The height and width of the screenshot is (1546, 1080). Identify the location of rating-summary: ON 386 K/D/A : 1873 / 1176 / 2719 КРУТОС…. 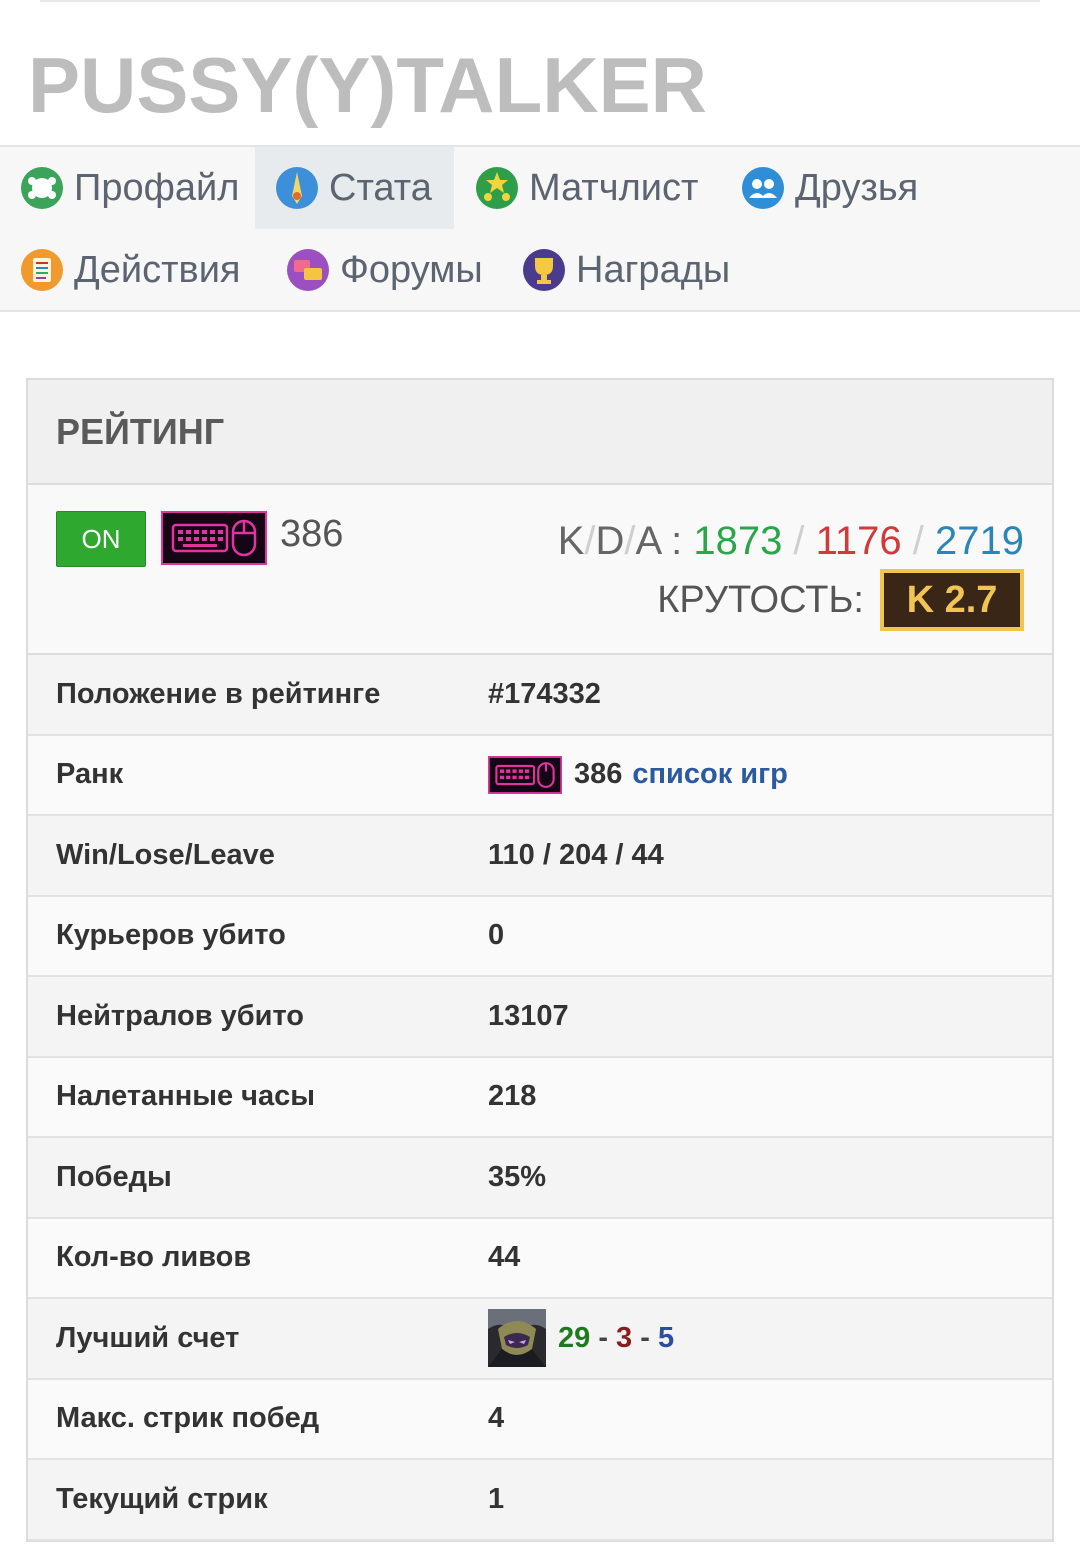
(540, 570).